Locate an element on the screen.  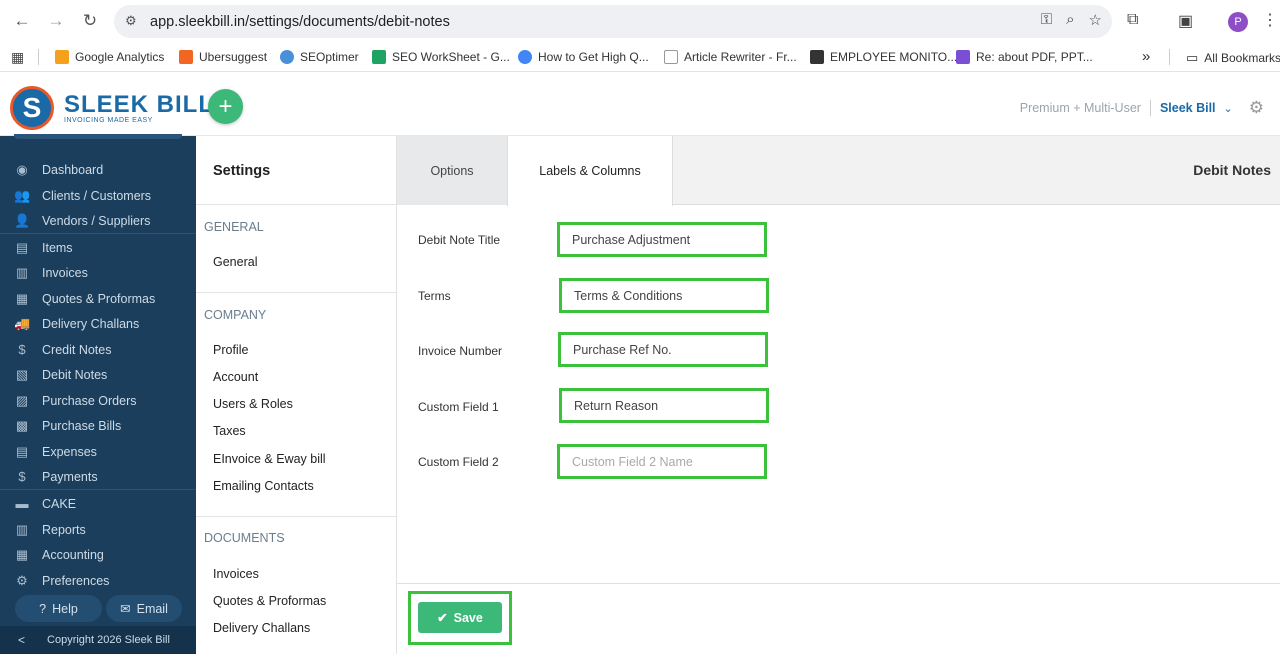
add-new-button: + is located at coordinates (225, 106).